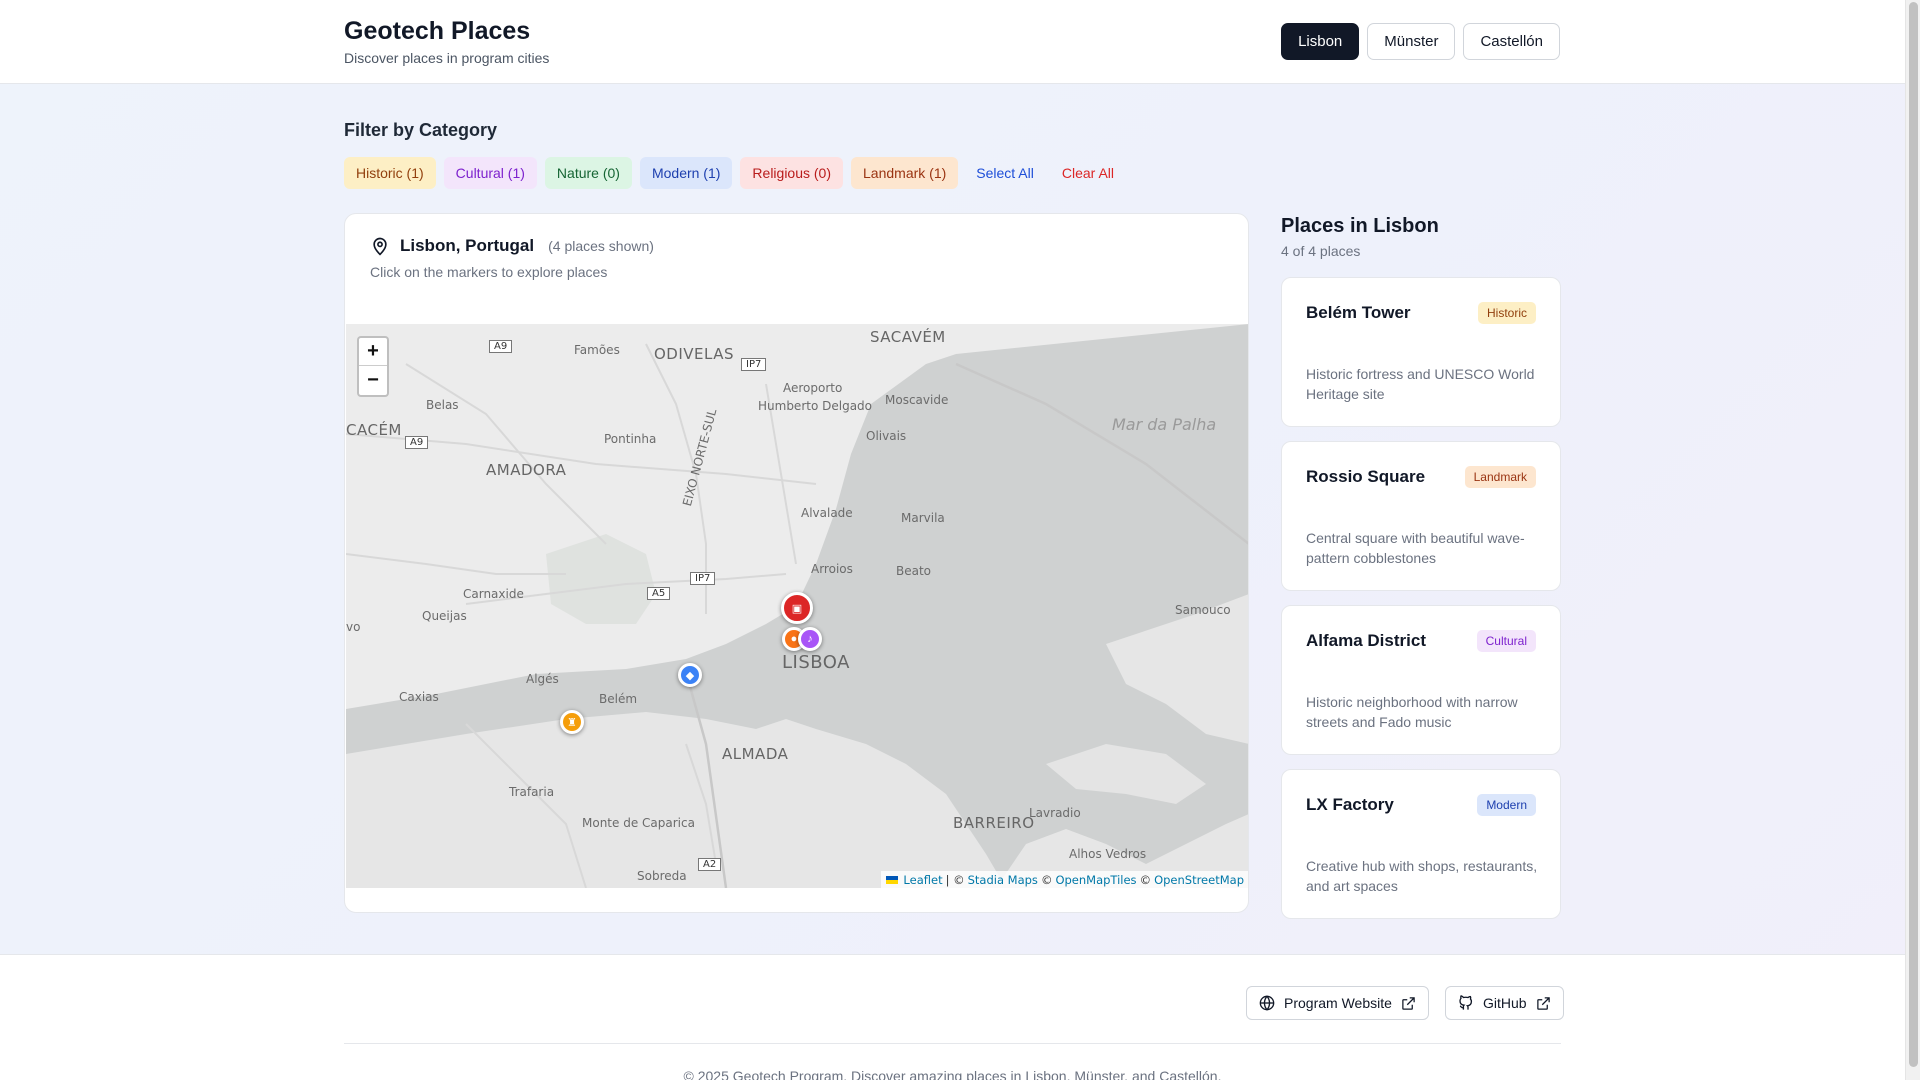 The width and height of the screenshot is (1920, 1080). I want to click on place-name: Rossio Square, so click(1366, 476).